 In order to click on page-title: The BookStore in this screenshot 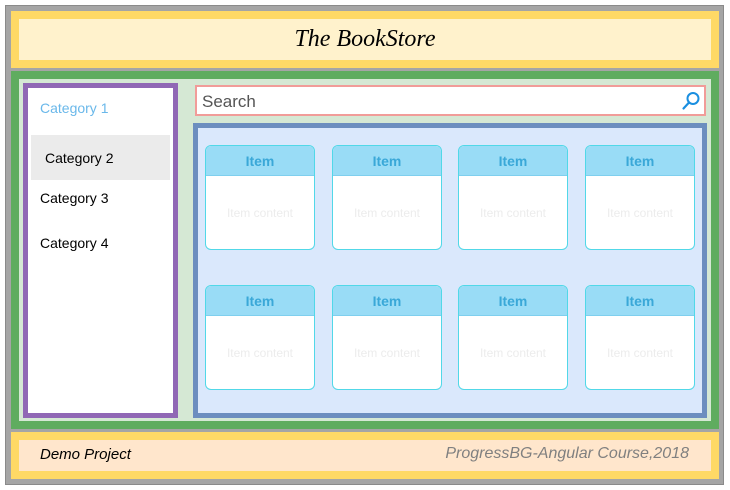, I will do `click(365, 39)`.